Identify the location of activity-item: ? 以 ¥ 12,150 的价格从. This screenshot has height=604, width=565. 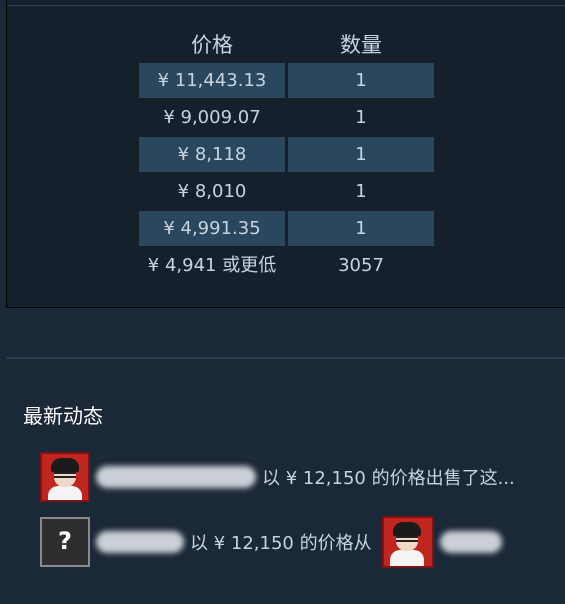
(300, 542).